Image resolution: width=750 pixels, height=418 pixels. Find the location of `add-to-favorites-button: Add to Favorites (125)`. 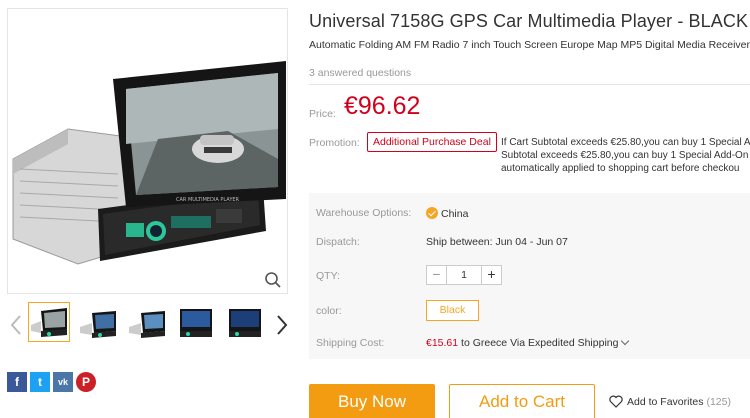

add-to-favorites-button: Add to Favorites (125) is located at coordinates (670, 401).